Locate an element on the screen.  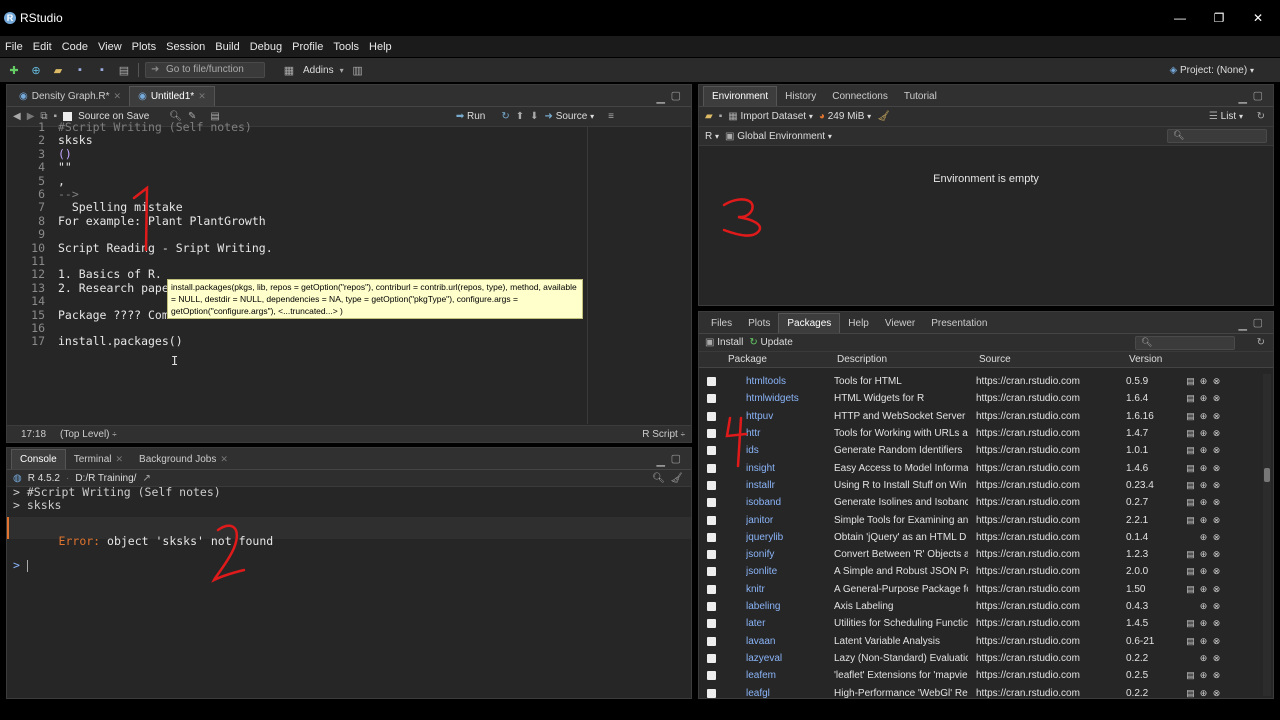
language-selector: R ▾ is located at coordinates (712, 136).